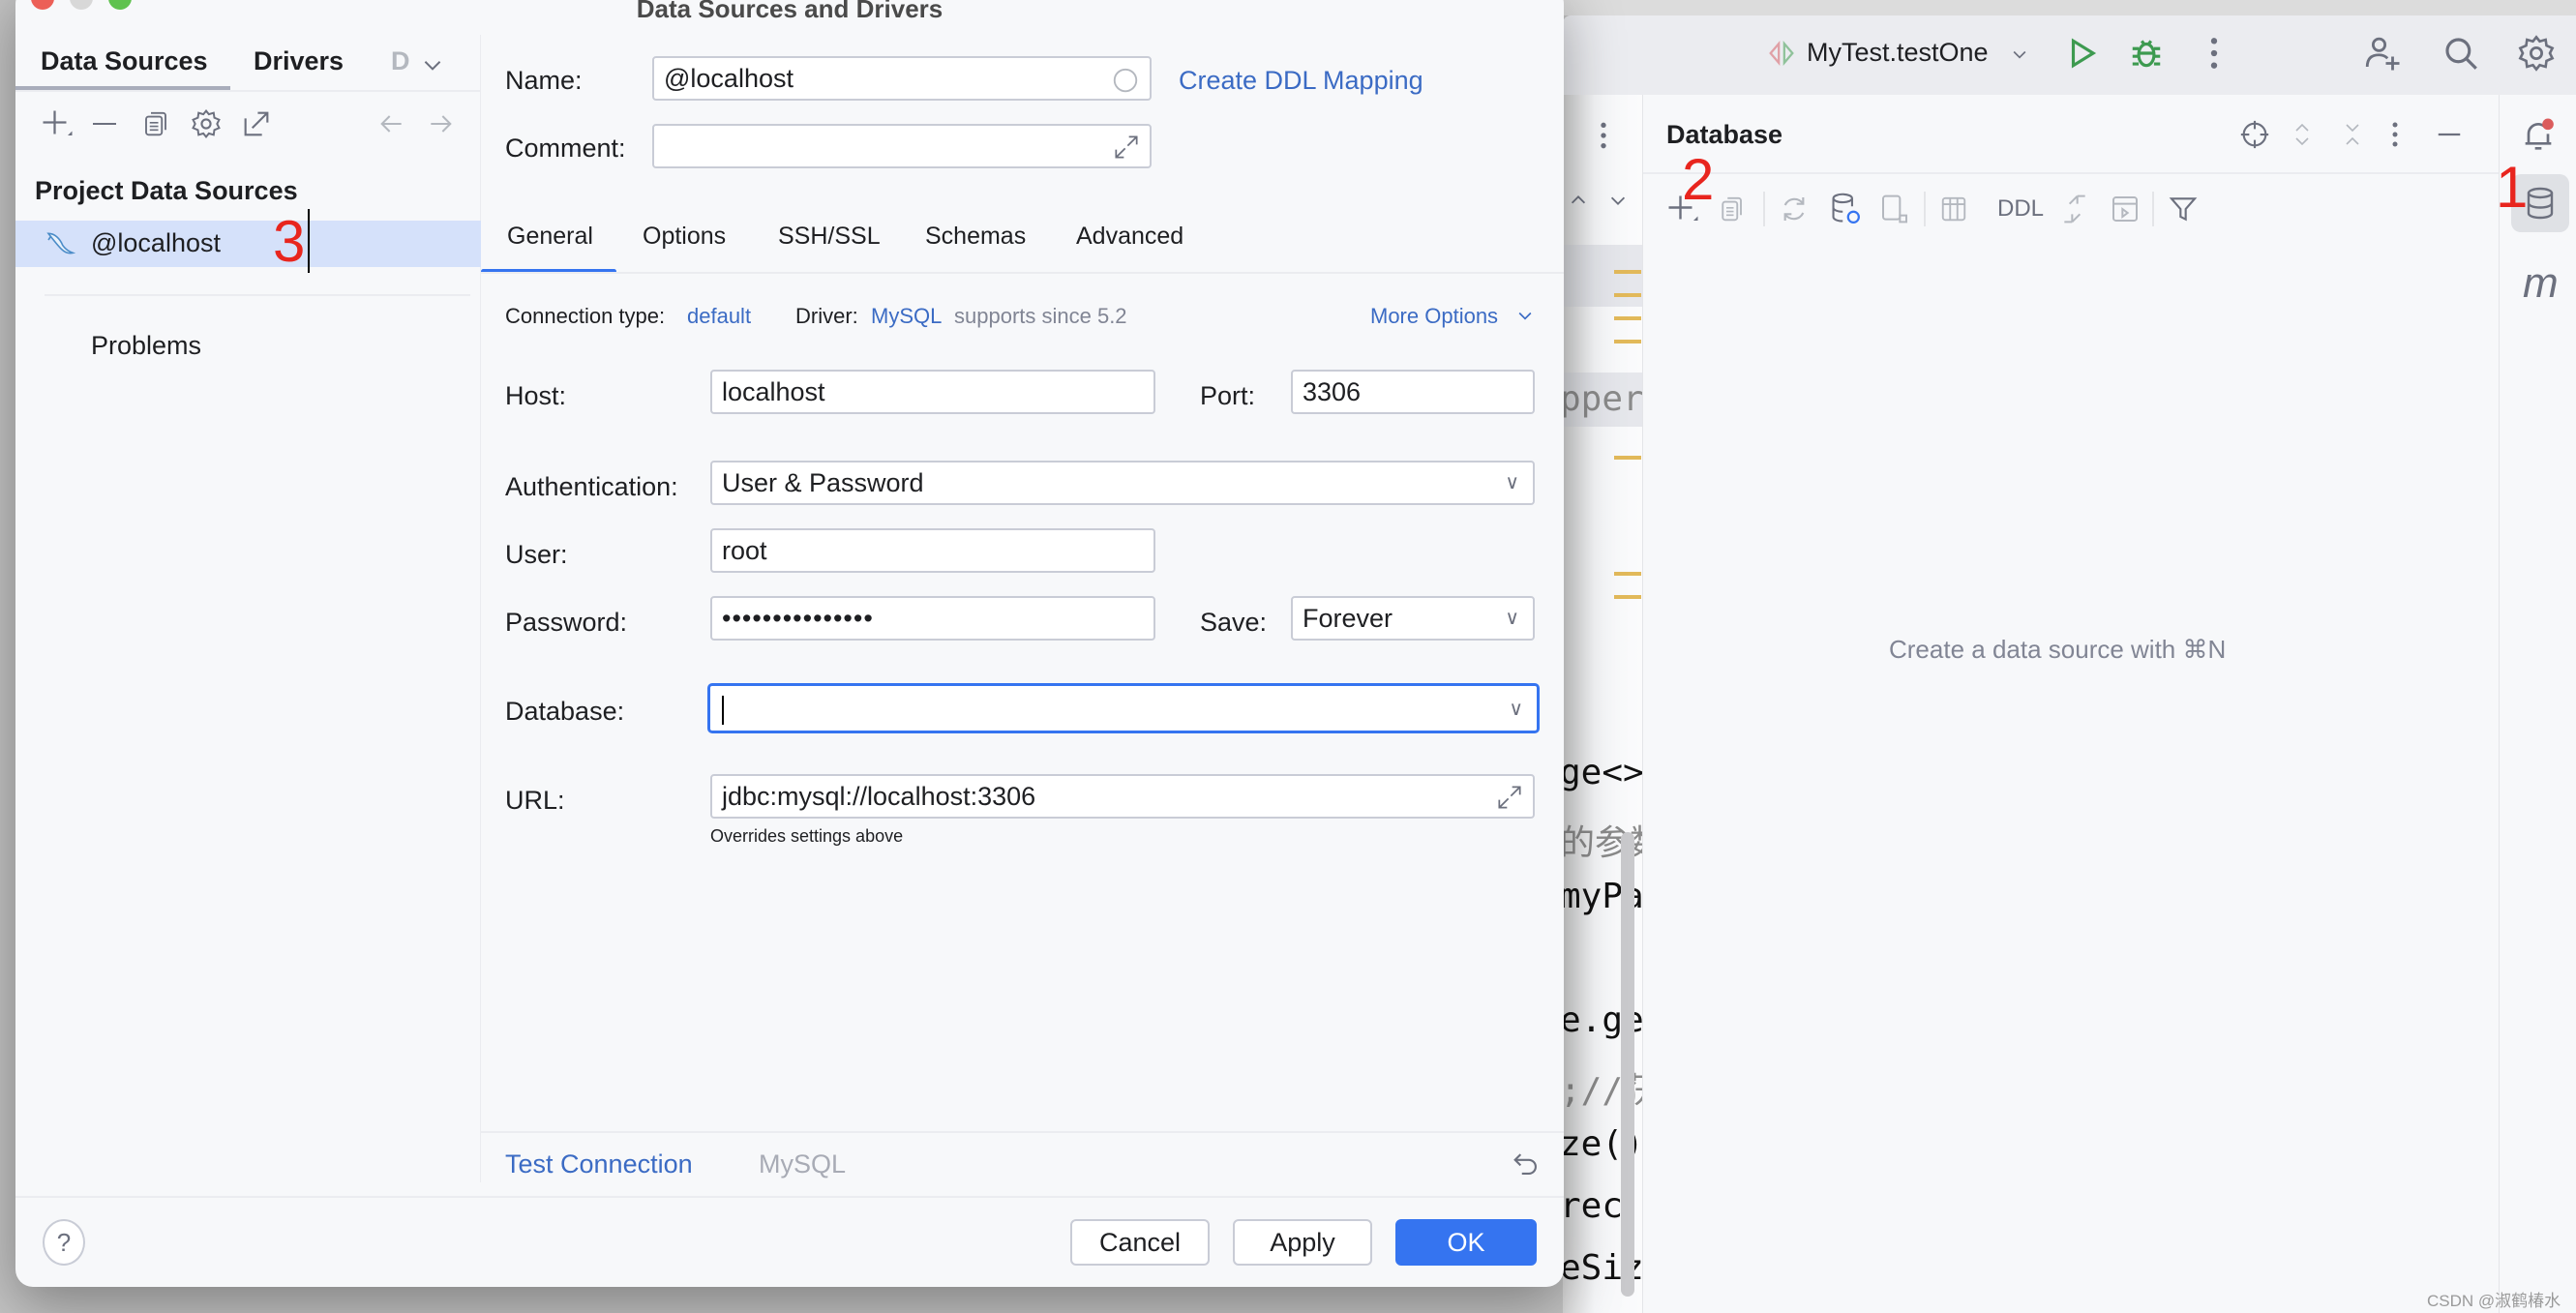 Image resolution: width=2576 pixels, height=1313 pixels. What do you see at coordinates (902, 79) in the screenshot?
I see `name-input: @localhost` at bounding box center [902, 79].